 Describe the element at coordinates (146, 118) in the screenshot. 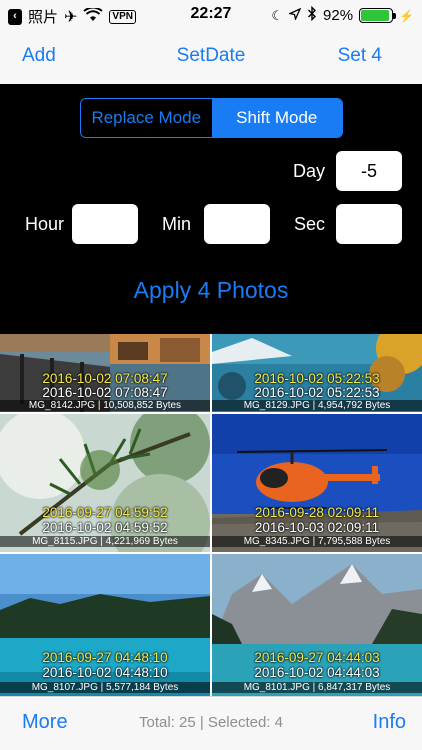

I see `replace-mode-segment: Replace Mode` at that location.